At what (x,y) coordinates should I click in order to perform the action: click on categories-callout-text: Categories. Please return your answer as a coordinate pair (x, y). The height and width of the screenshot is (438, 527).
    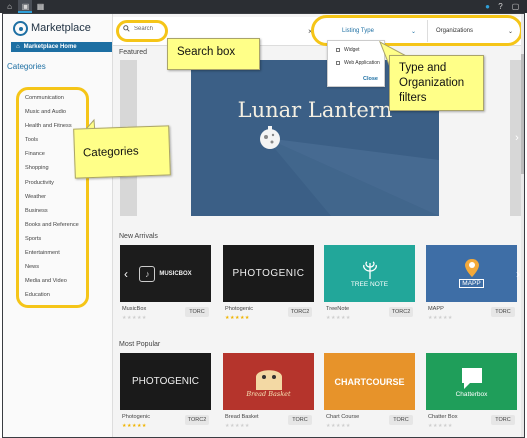
    Looking at the image, I should click on (110, 152).